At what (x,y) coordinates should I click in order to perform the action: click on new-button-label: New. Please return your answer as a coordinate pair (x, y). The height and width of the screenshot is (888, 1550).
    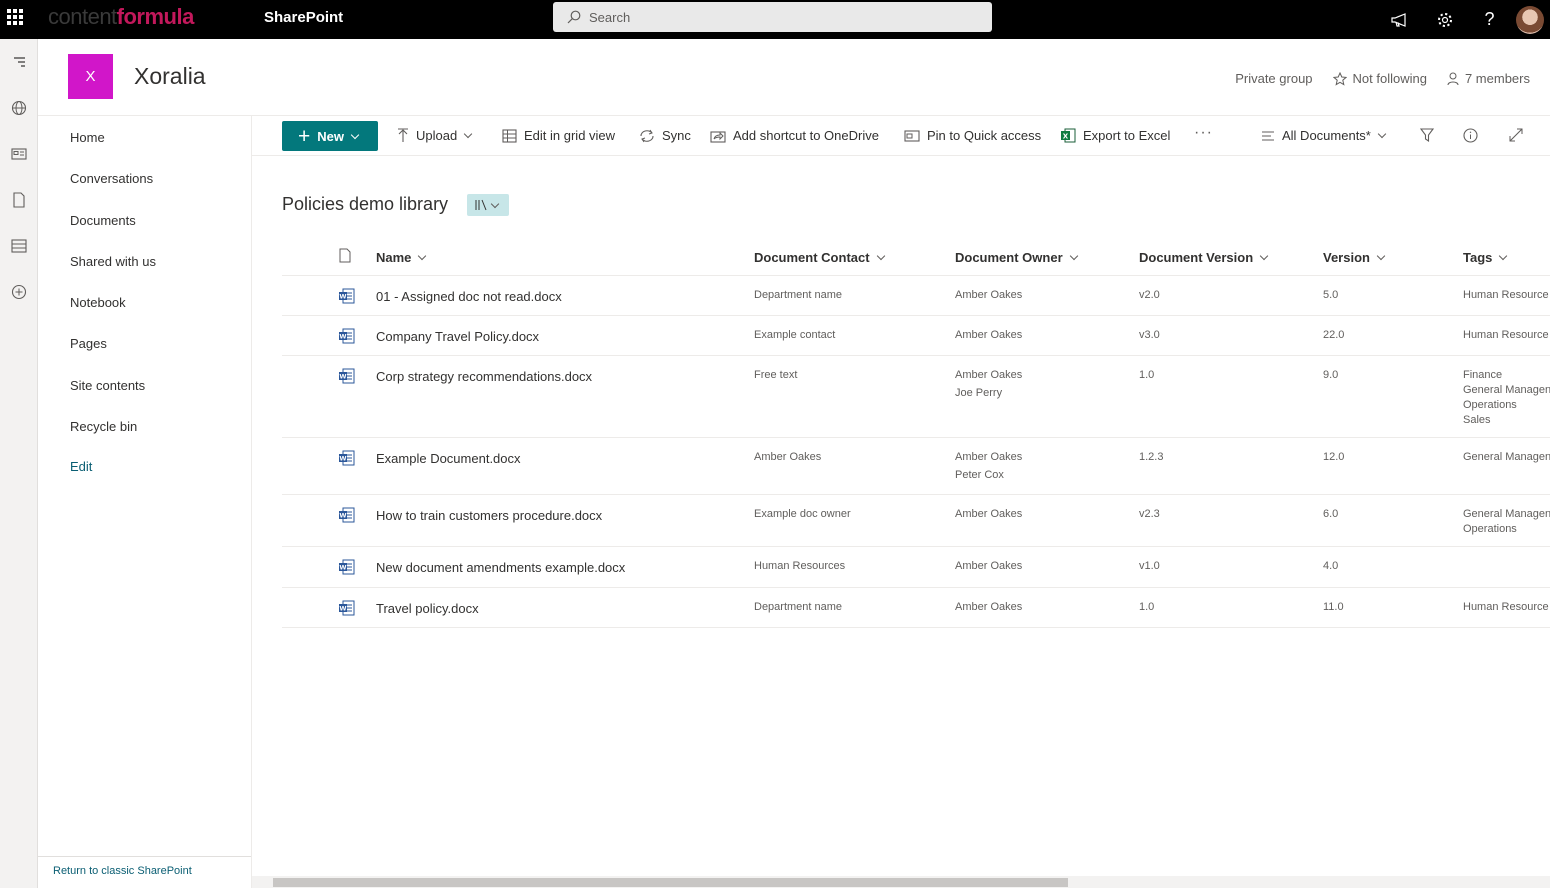
    Looking at the image, I should click on (330, 136).